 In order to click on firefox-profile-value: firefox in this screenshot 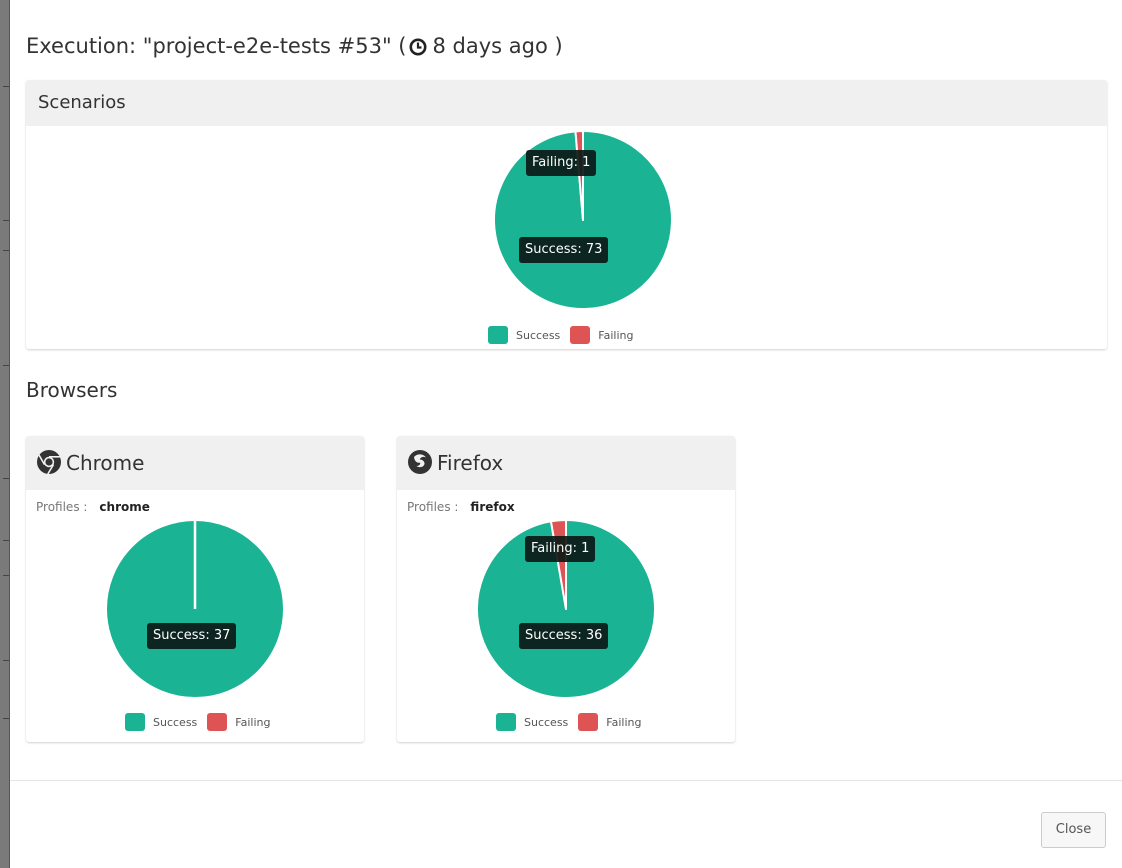, I will do `click(492, 507)`.